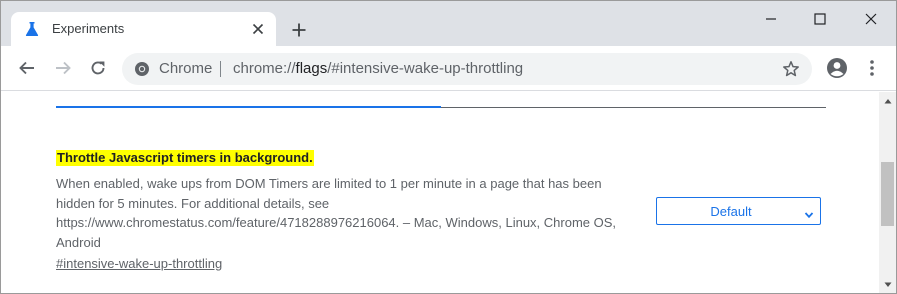 This screenshot has height=294, width=897. I want to click on account-icon, so click(837, 68).